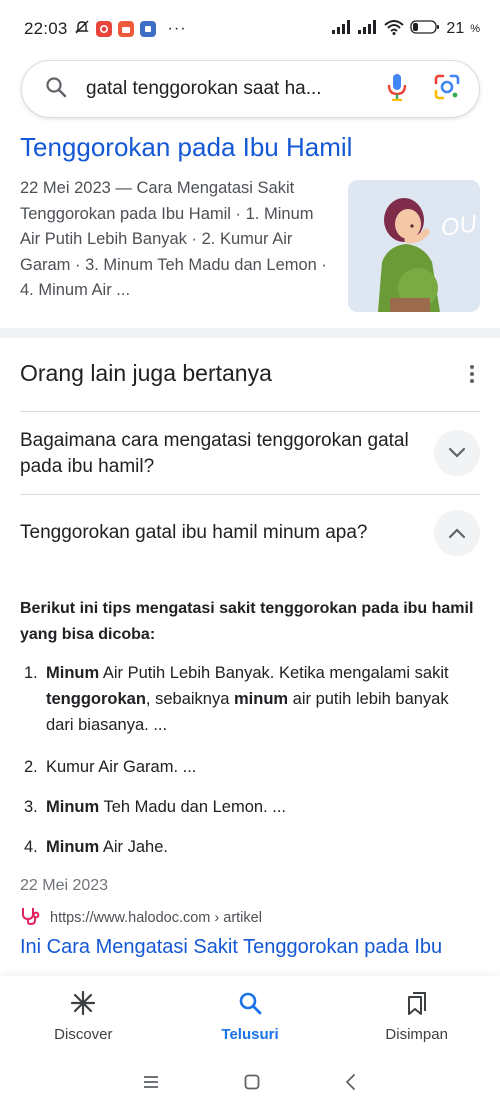 This screenshot has height=1111, width=500. I want to click on system-navigation-bar, so click(250, 1084).